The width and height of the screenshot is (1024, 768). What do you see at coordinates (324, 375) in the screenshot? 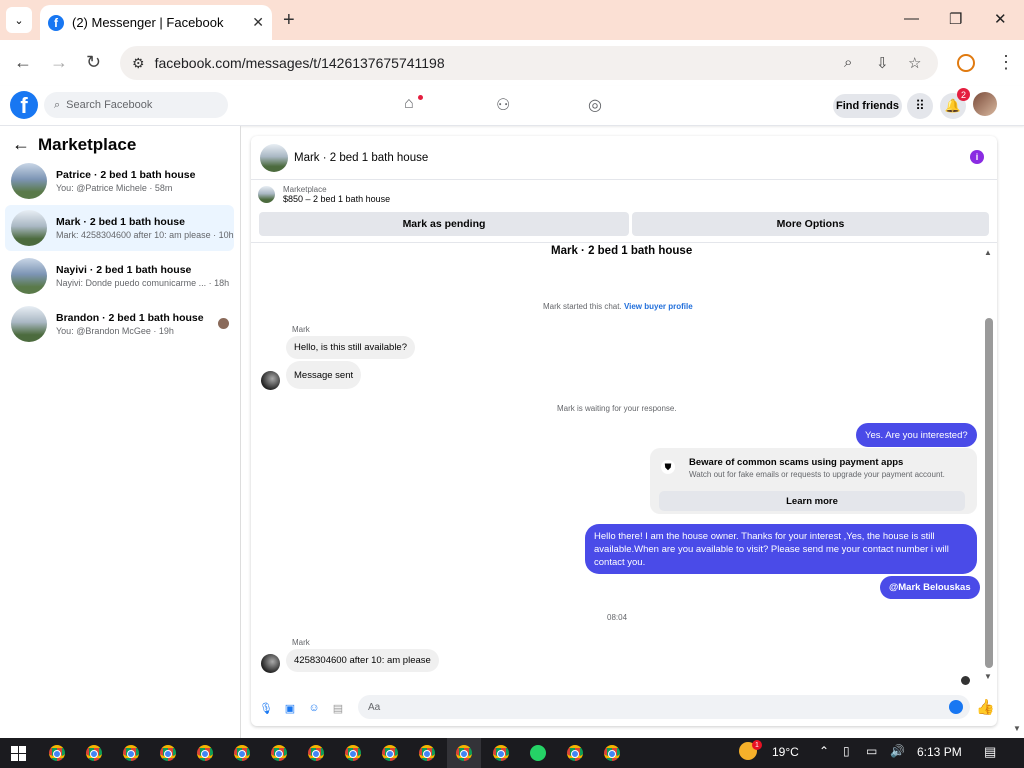
I see `incoming-message: Message sent` at bounding box center [324, 375].